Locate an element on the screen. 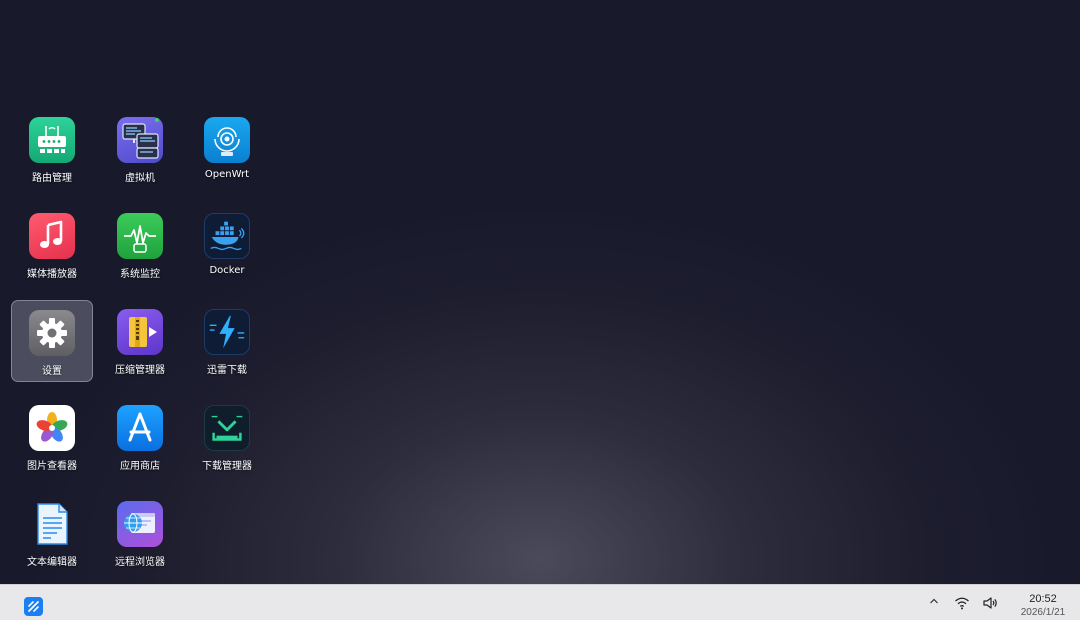  taskbar: 20:52 2026/1/21 is located at coordinates (540, 602).